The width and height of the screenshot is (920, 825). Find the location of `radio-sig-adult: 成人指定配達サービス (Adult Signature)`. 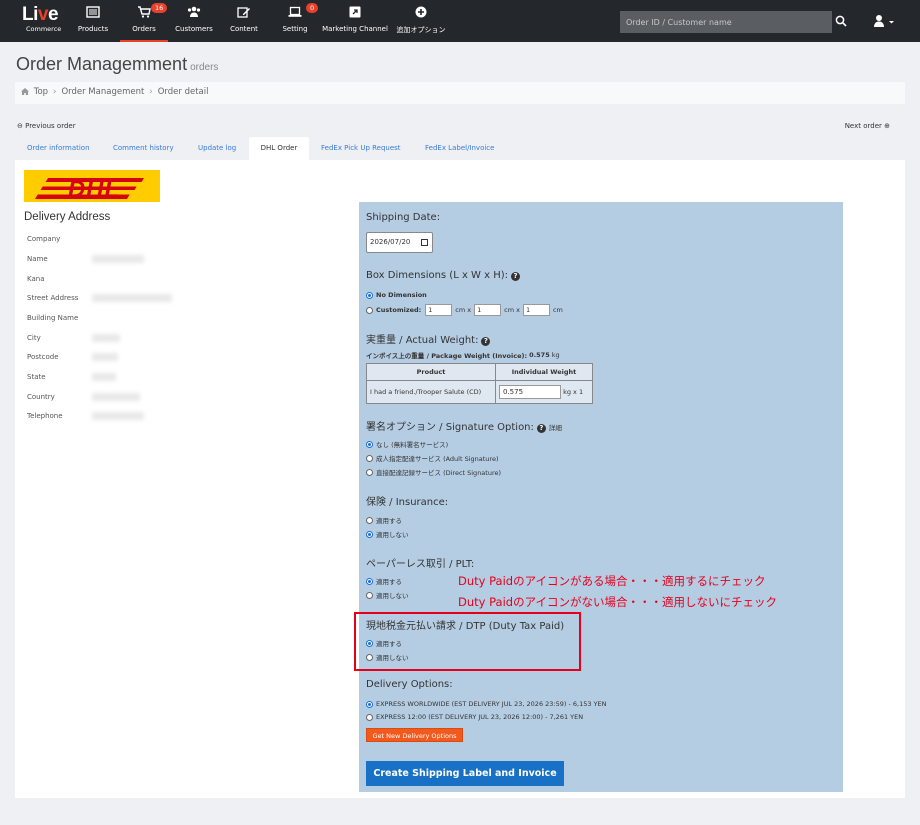

radio-sig-adult: 成人指定配達サービス (Adult Signature) is located at coordinates (432, 458).